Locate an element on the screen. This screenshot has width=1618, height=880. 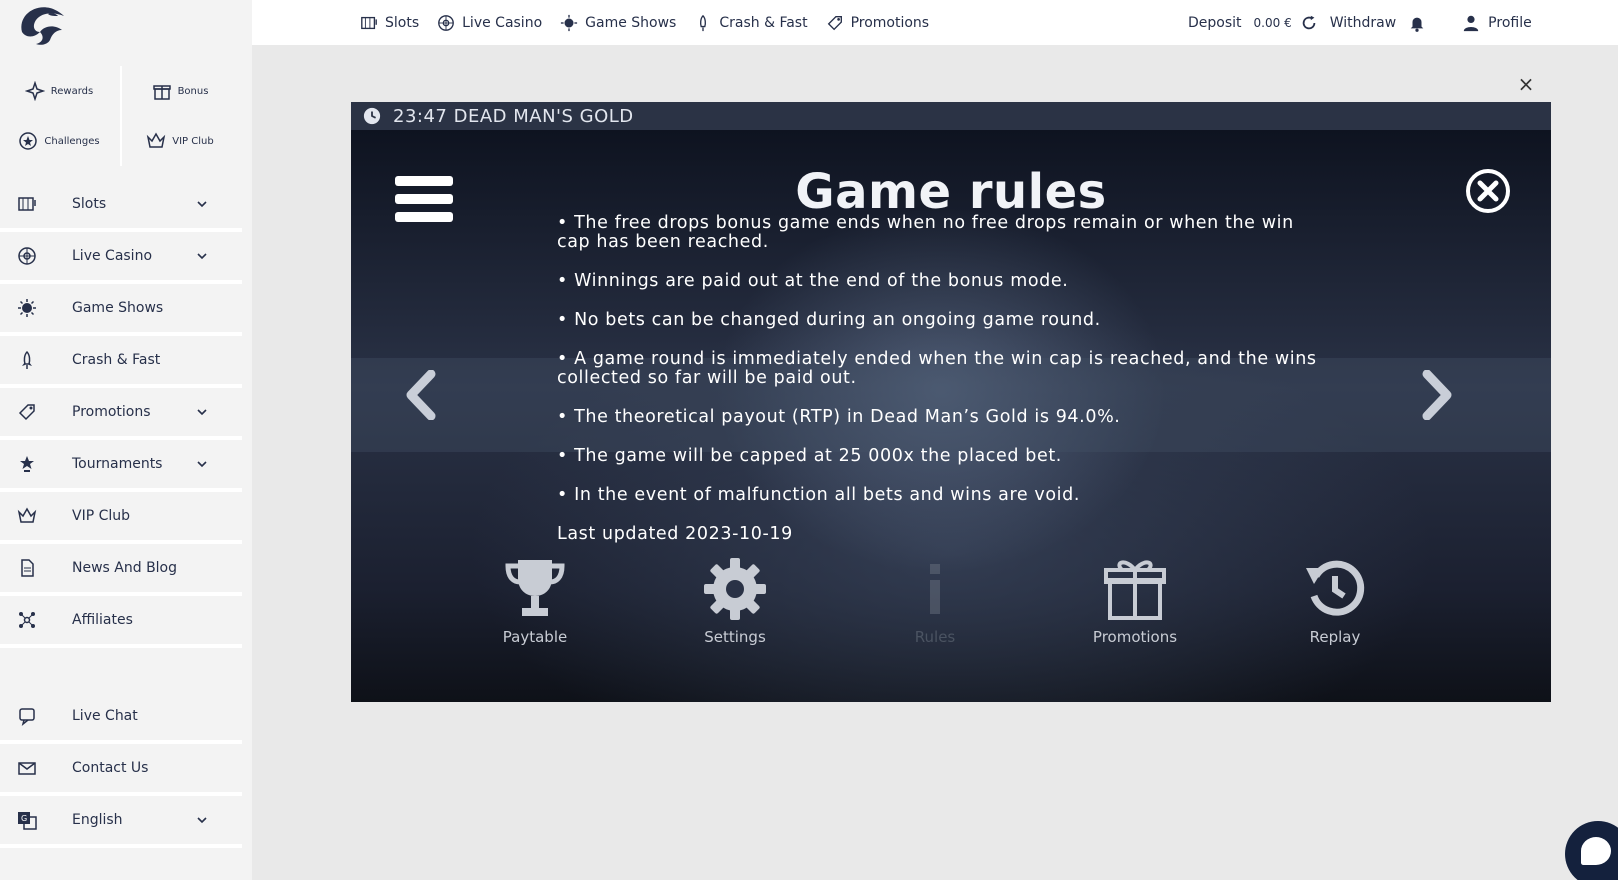
user-icon is located at coordinates (1471, 23).